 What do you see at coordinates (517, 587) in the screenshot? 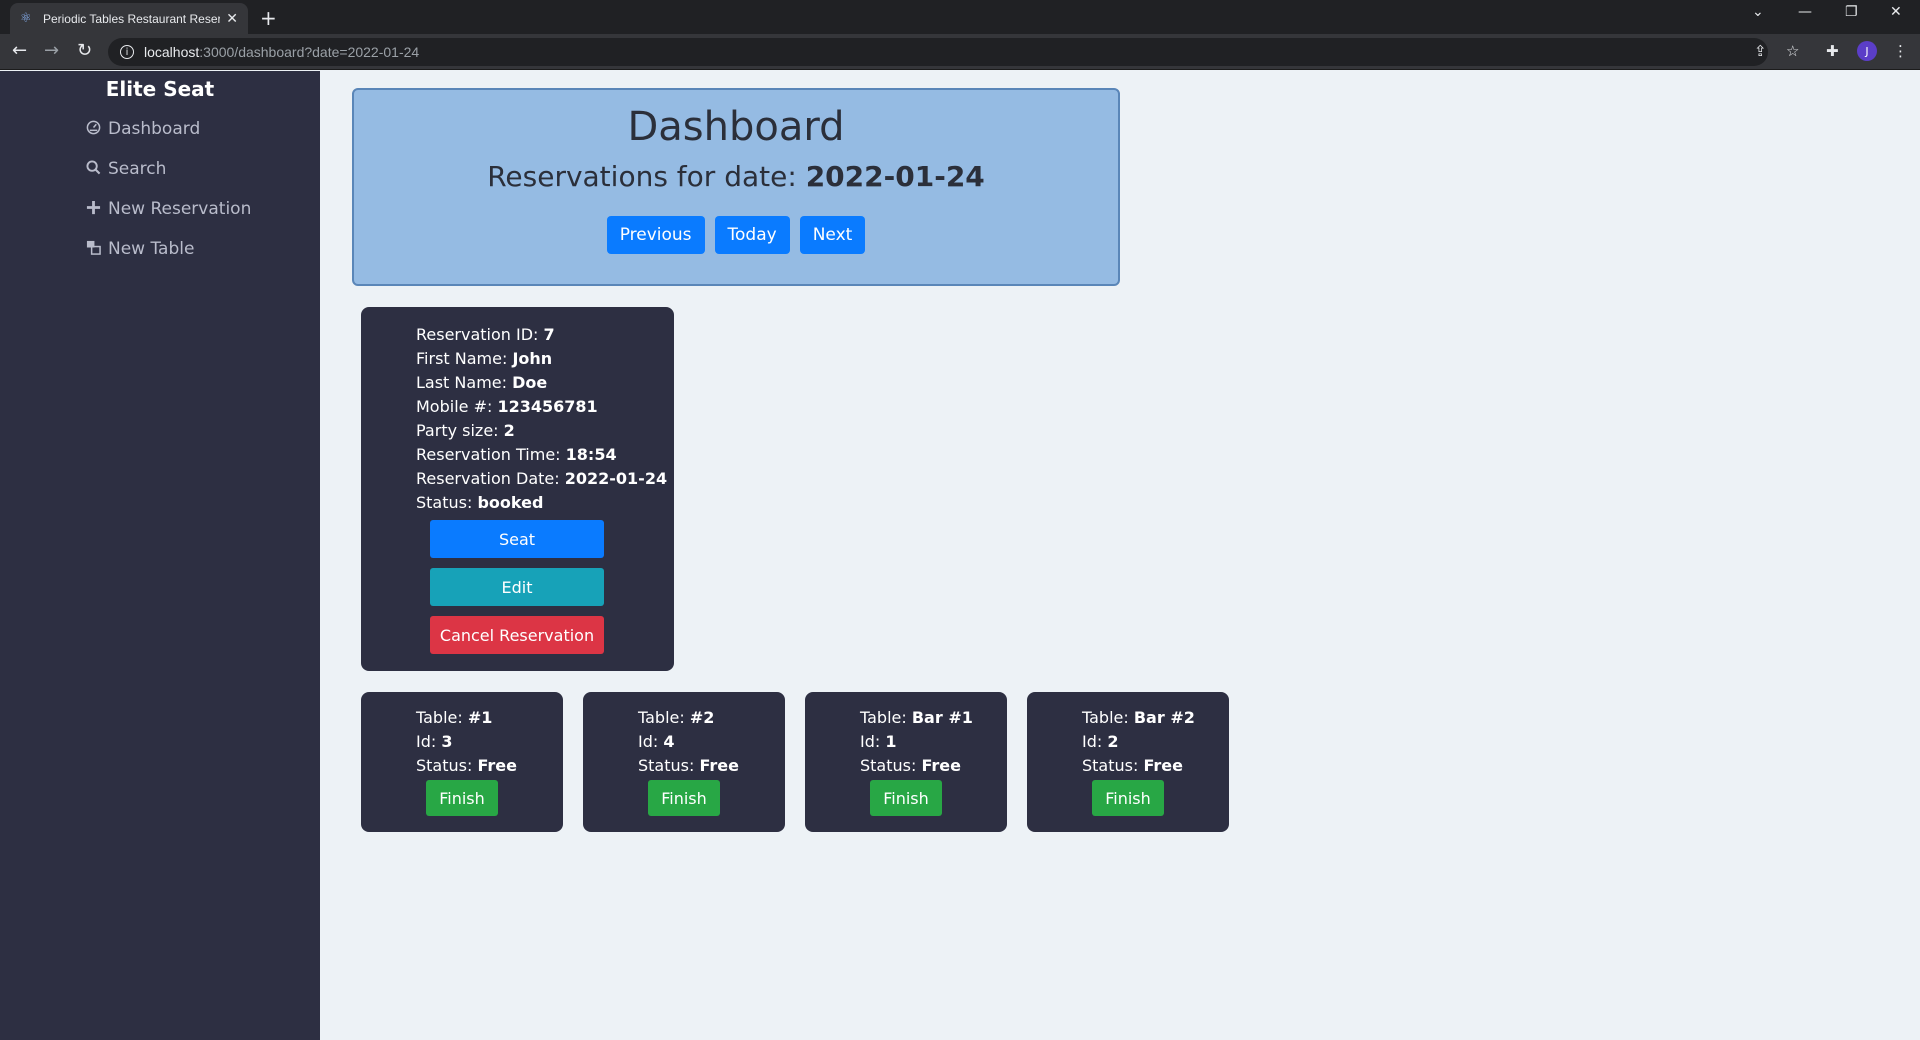
I see `edit-button: Edit` at bounding box center [517, 587].